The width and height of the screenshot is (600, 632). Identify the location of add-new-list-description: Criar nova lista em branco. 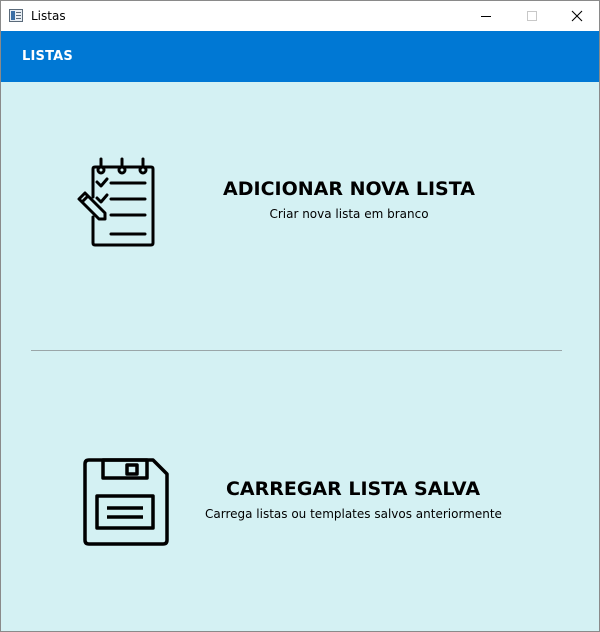
(349, 214).